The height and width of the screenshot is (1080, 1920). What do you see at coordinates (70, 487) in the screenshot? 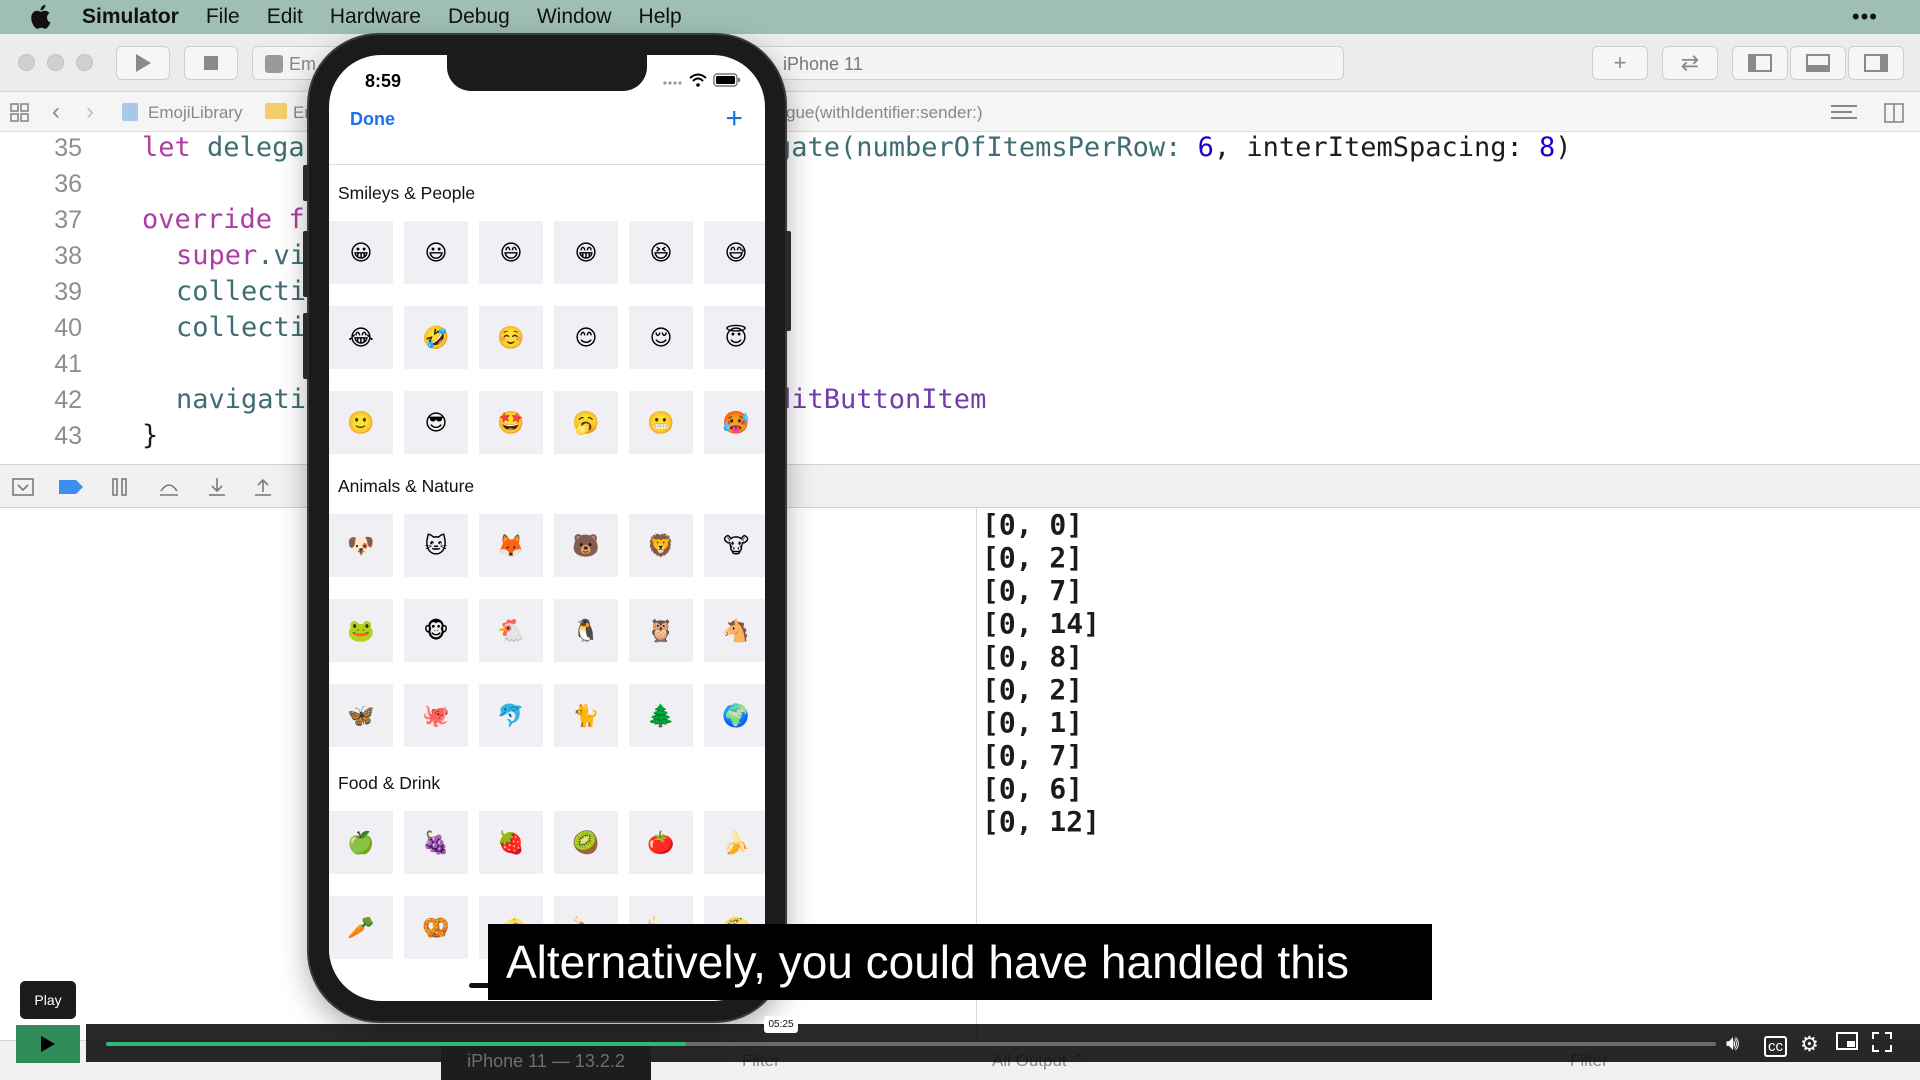
I see `breakpoints-icon` at bounding box center [70, 487].